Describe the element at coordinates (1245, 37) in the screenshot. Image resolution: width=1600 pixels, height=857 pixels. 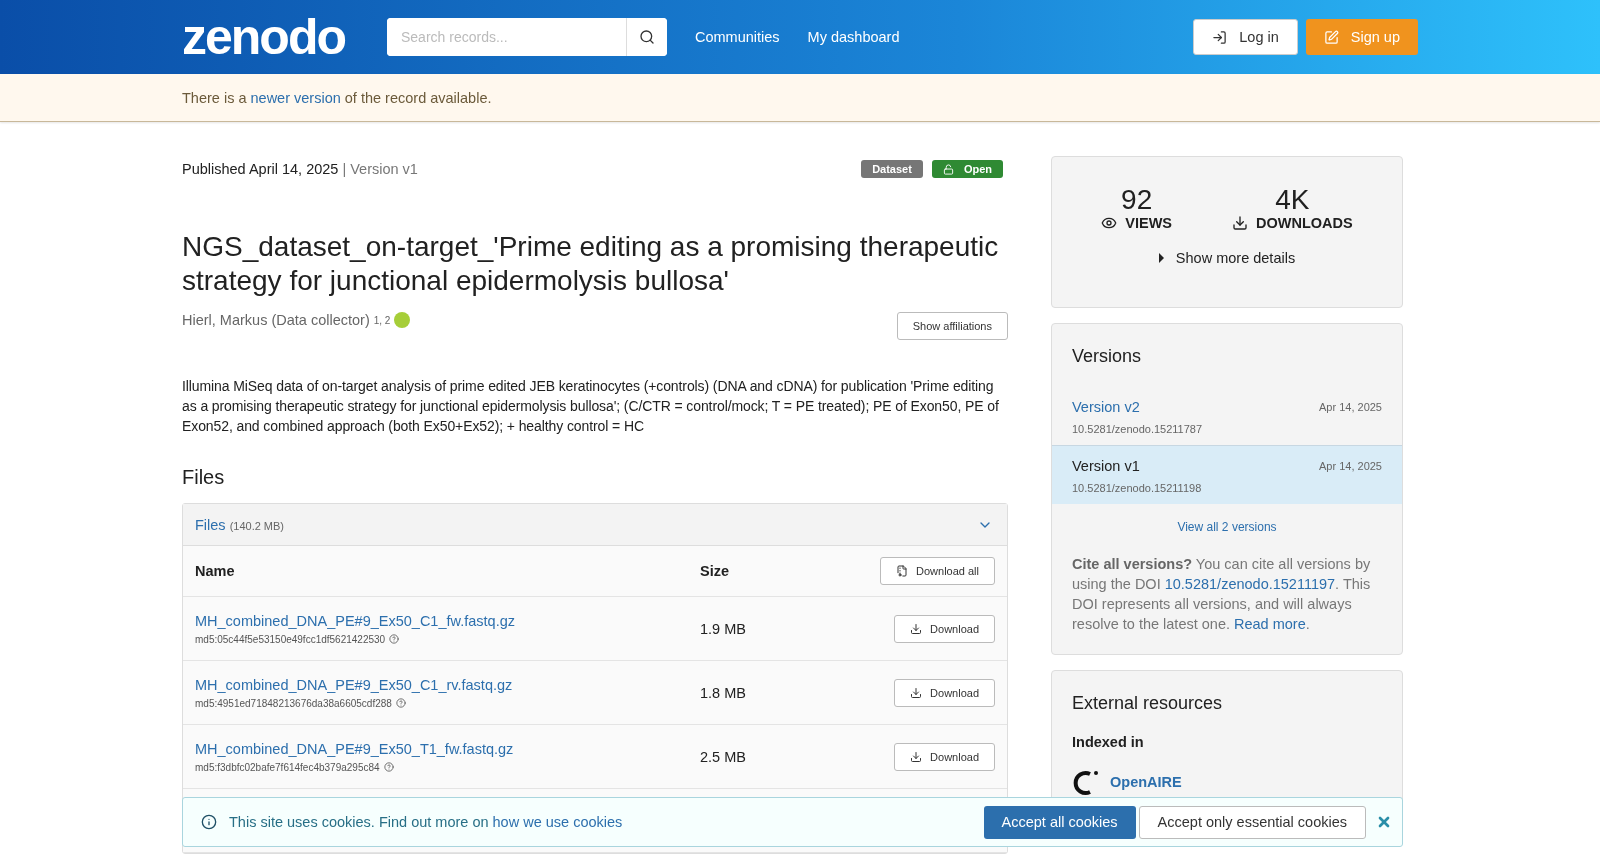
I see `login-button: Log in` at that location.